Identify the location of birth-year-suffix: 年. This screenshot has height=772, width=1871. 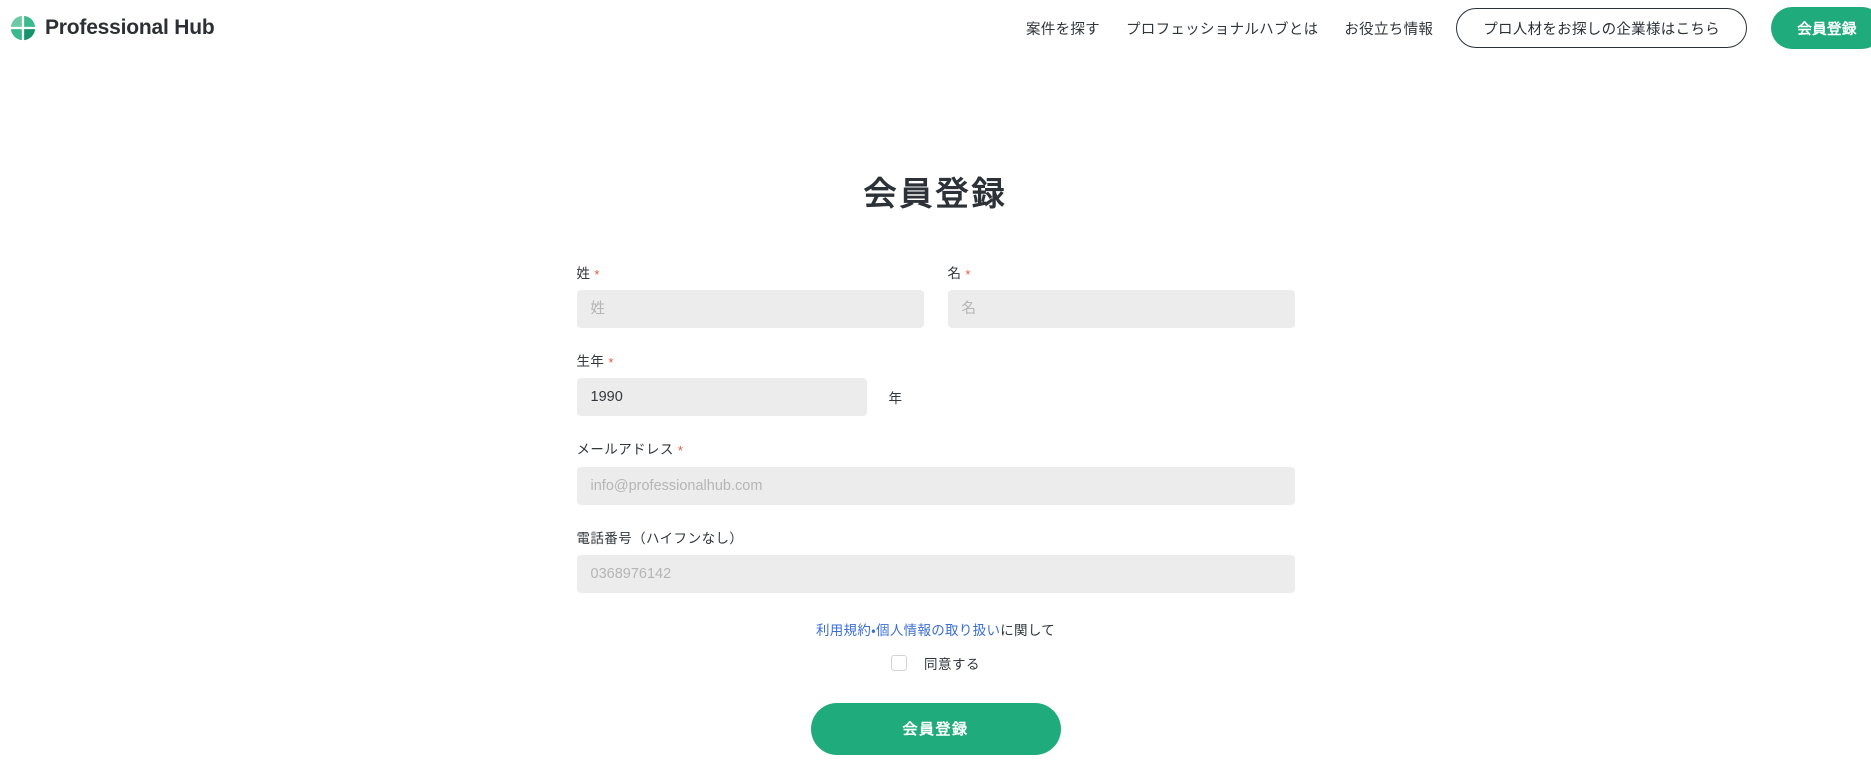
(895, 399).